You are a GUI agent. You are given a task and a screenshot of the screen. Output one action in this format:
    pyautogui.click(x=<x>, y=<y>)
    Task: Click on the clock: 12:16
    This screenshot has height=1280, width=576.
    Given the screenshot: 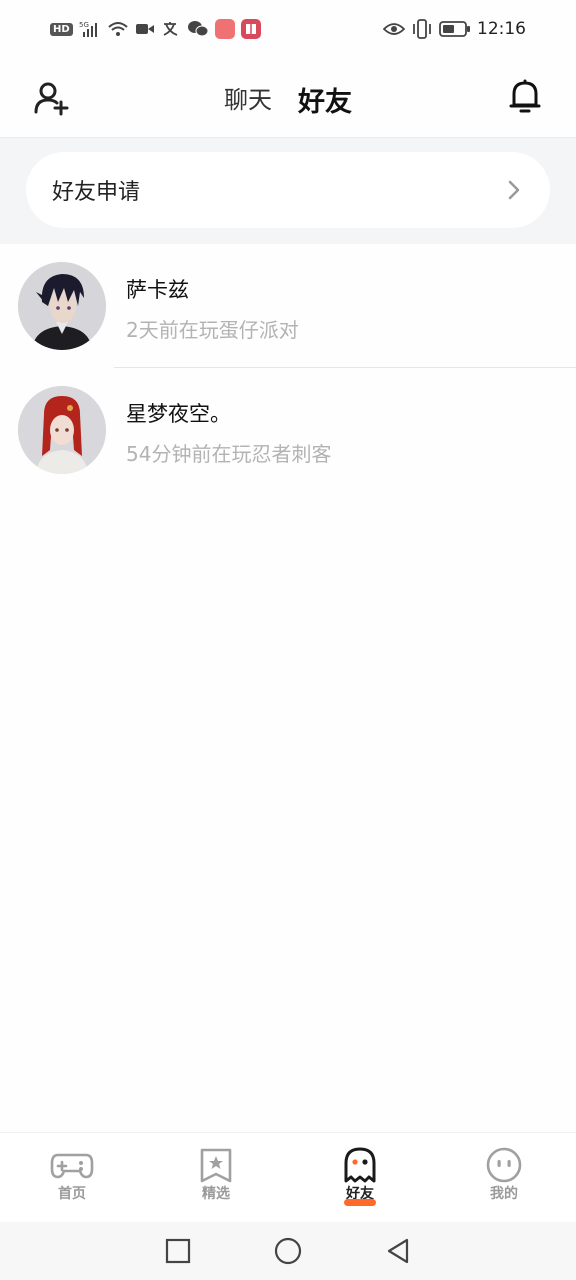 What is the action you would take?
    pyautogui.click(x=501, y=29)
    